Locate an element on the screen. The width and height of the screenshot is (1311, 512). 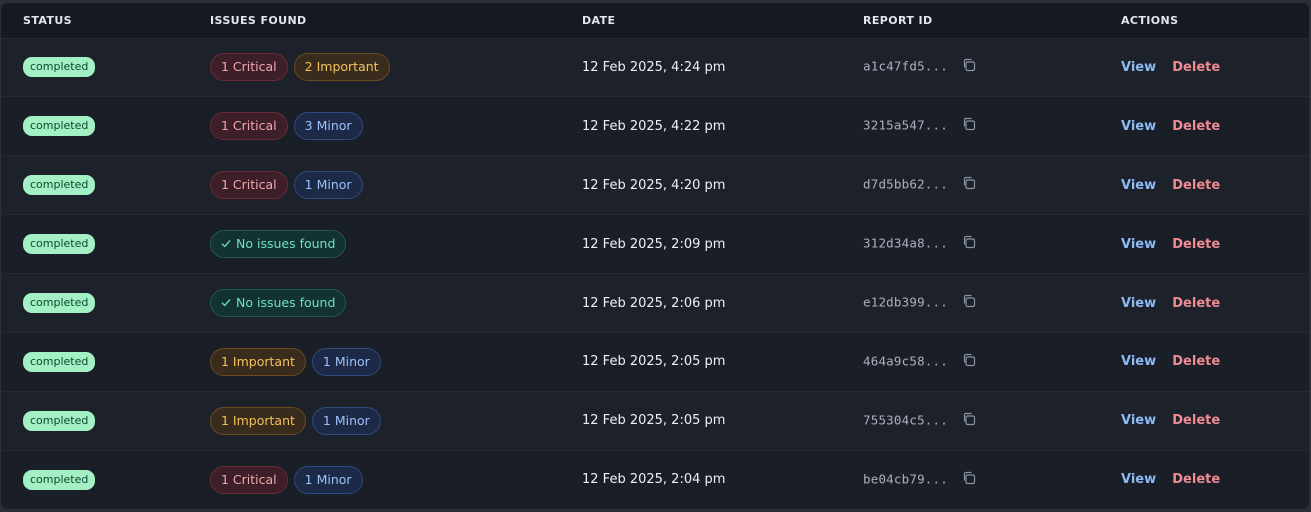
issues-cell: 1 Important 1 Minor is located at coordinates (396, 420).